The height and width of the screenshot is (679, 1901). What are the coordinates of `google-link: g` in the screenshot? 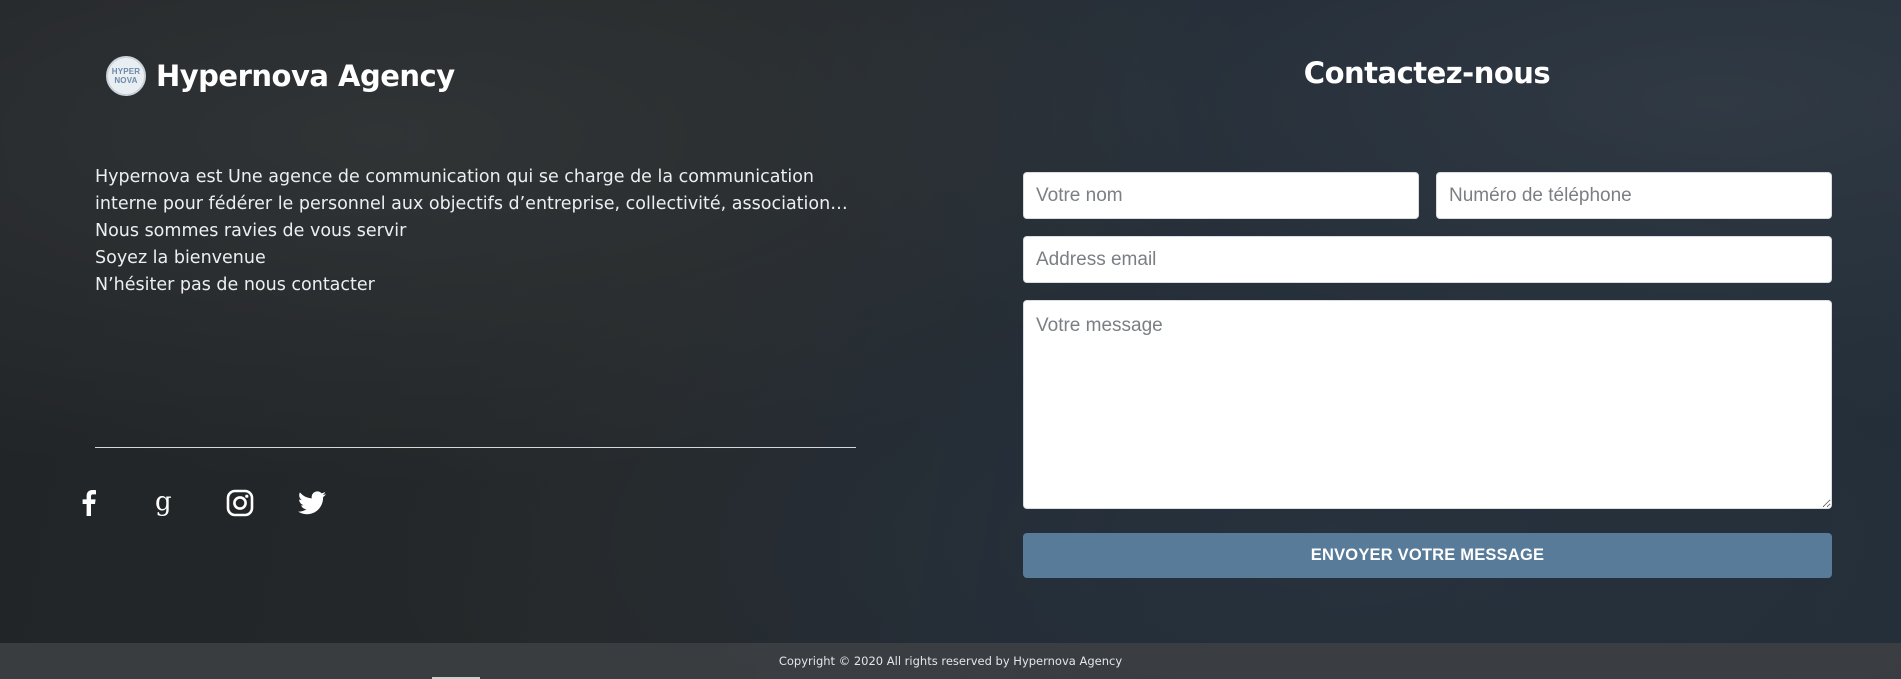 It's located at (190, 503).